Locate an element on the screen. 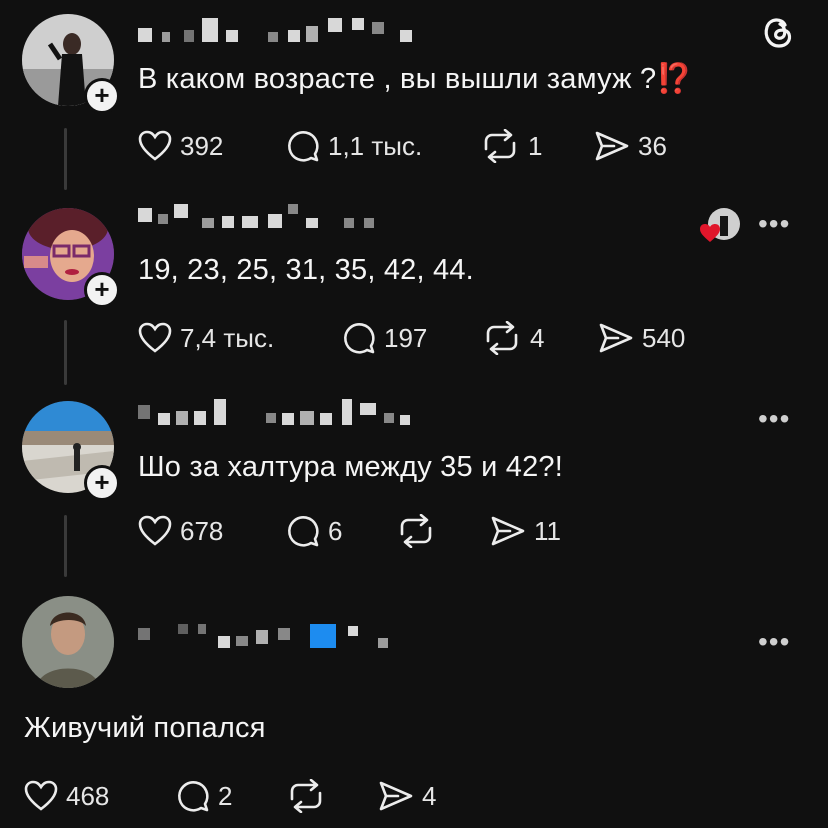 This screenshot has height=828, width=828. repost-button: 4 is located at coordinates (513, 338).